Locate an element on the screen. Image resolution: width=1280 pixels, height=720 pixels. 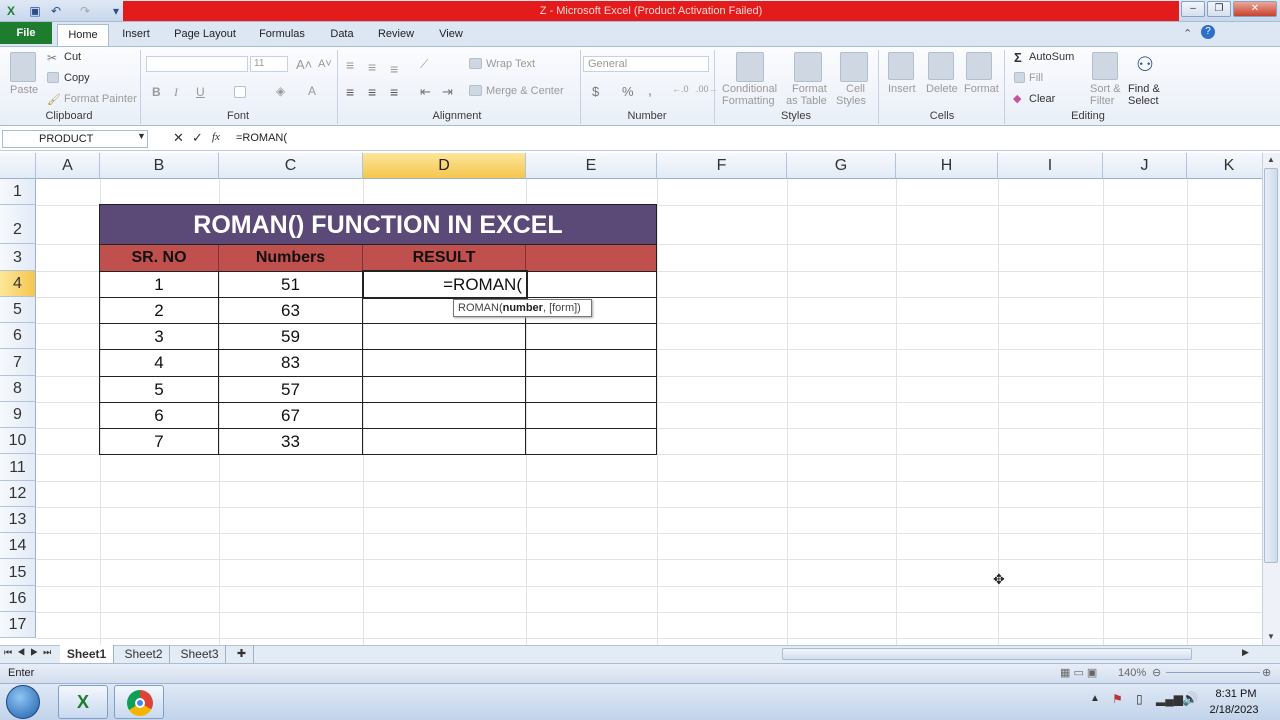
row-header-16: 16 is located at coordinates (18, 599).